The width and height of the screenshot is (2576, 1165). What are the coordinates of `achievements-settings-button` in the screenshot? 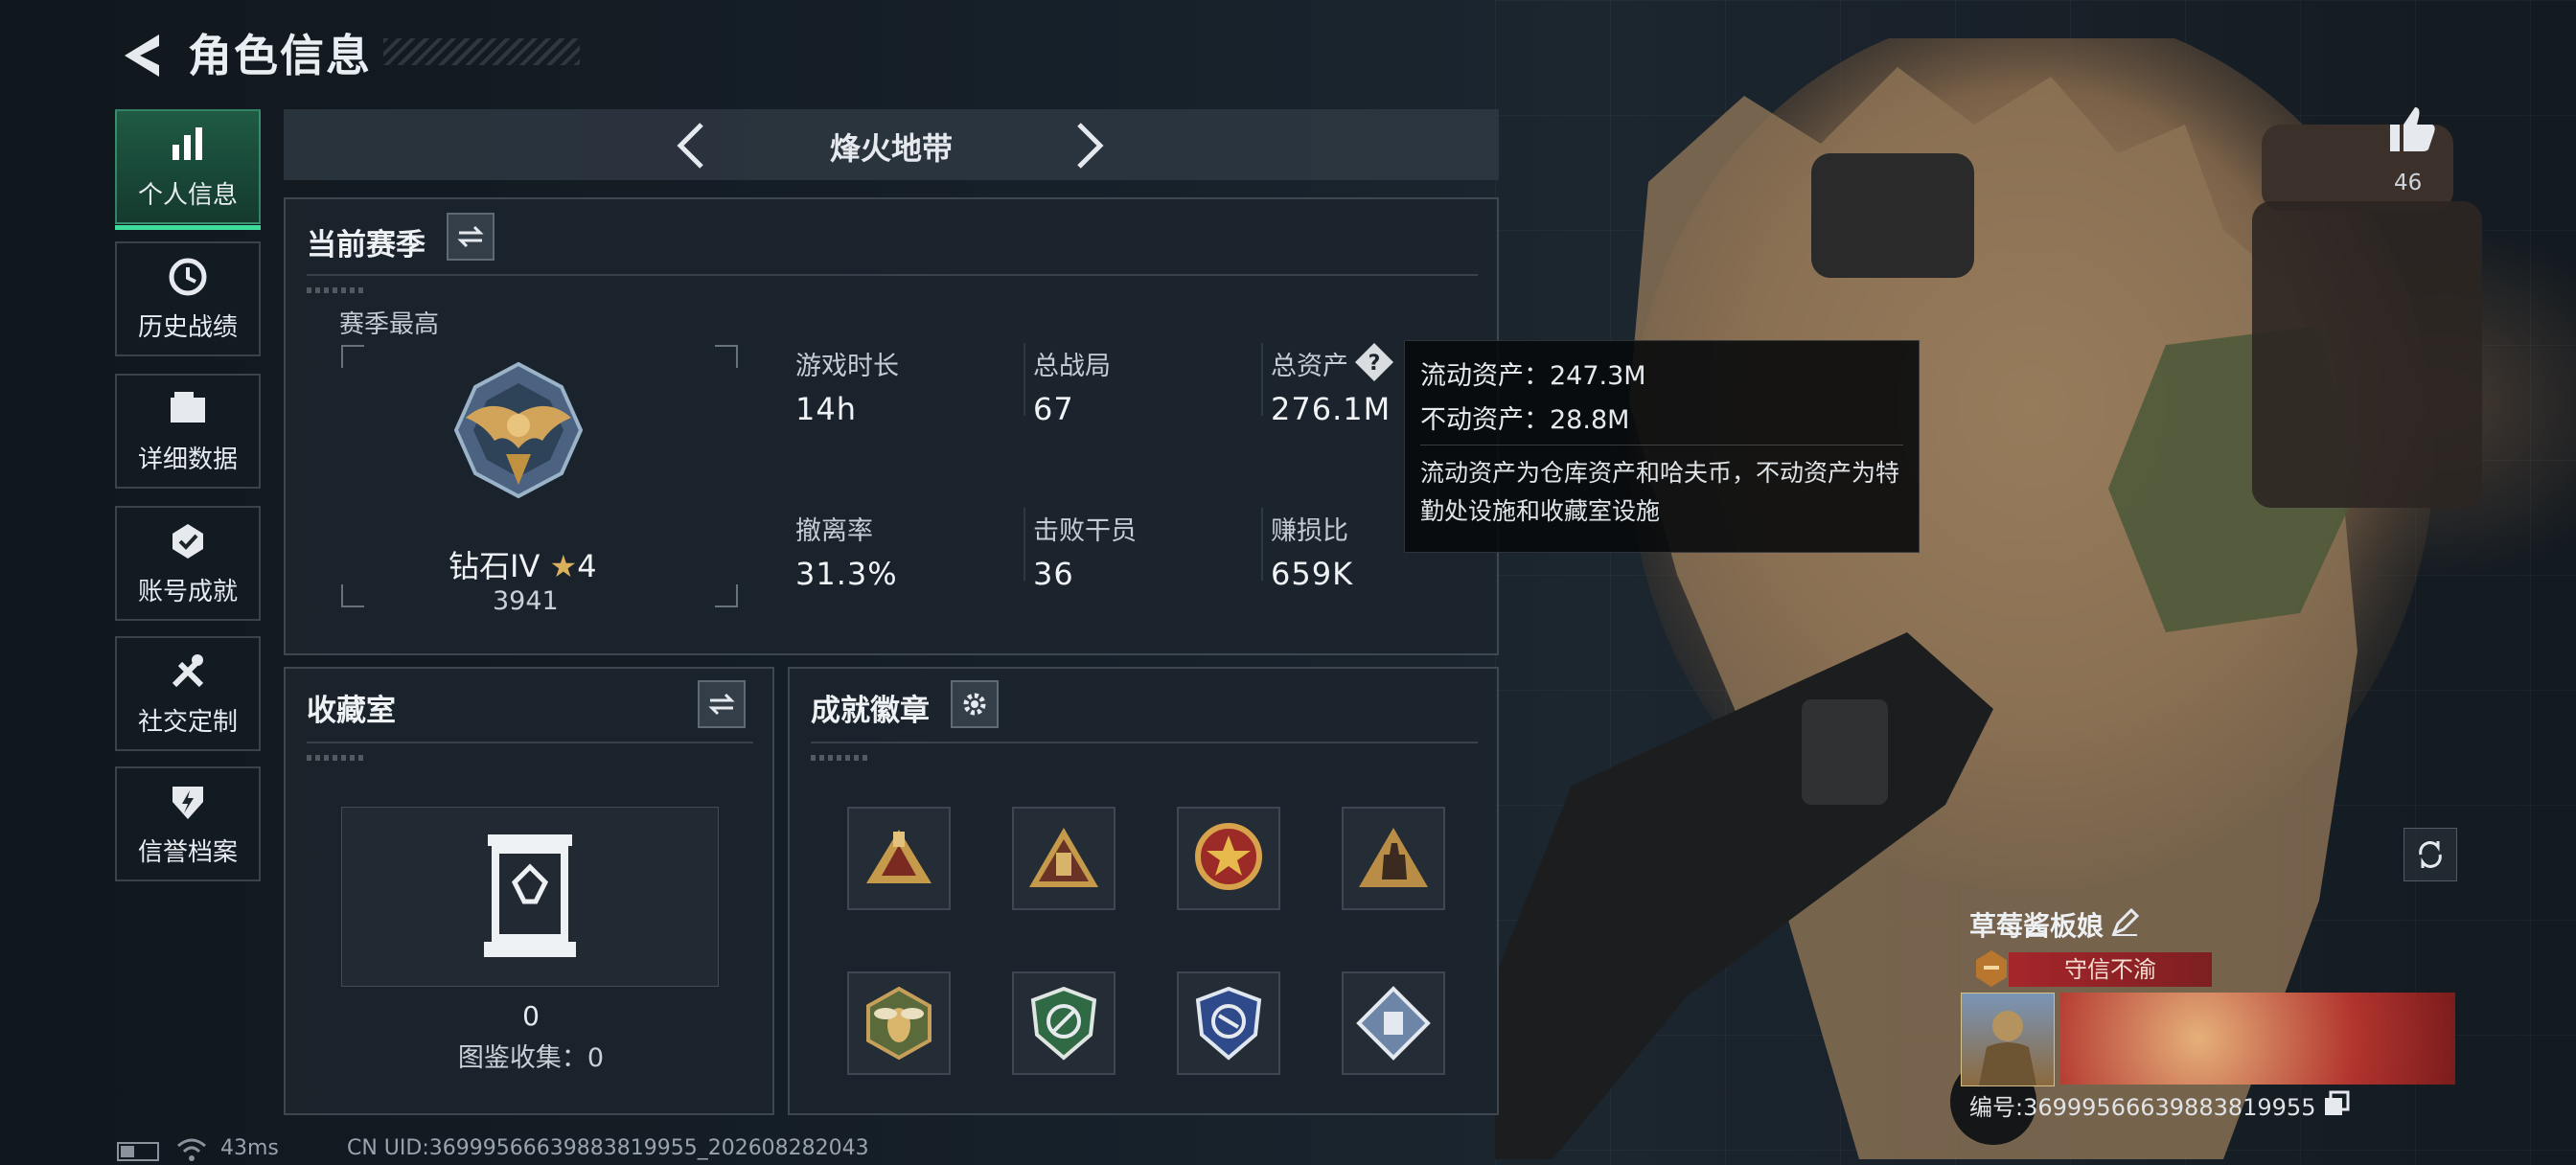 It's located at (975, 704).